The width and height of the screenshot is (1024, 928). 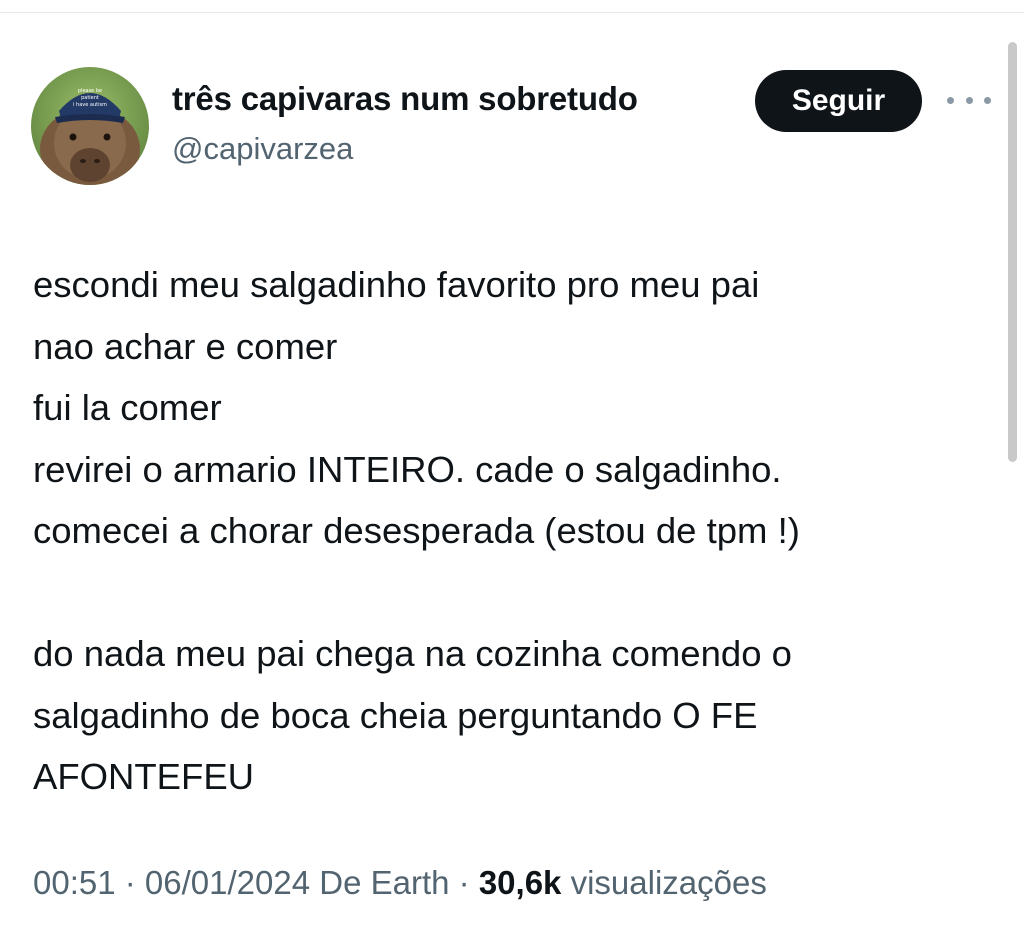 What do you see at coordinates (227, 882) in the screenshot?
I see `tweet-date: 06/01/2024` at bounding box center [227, 882].